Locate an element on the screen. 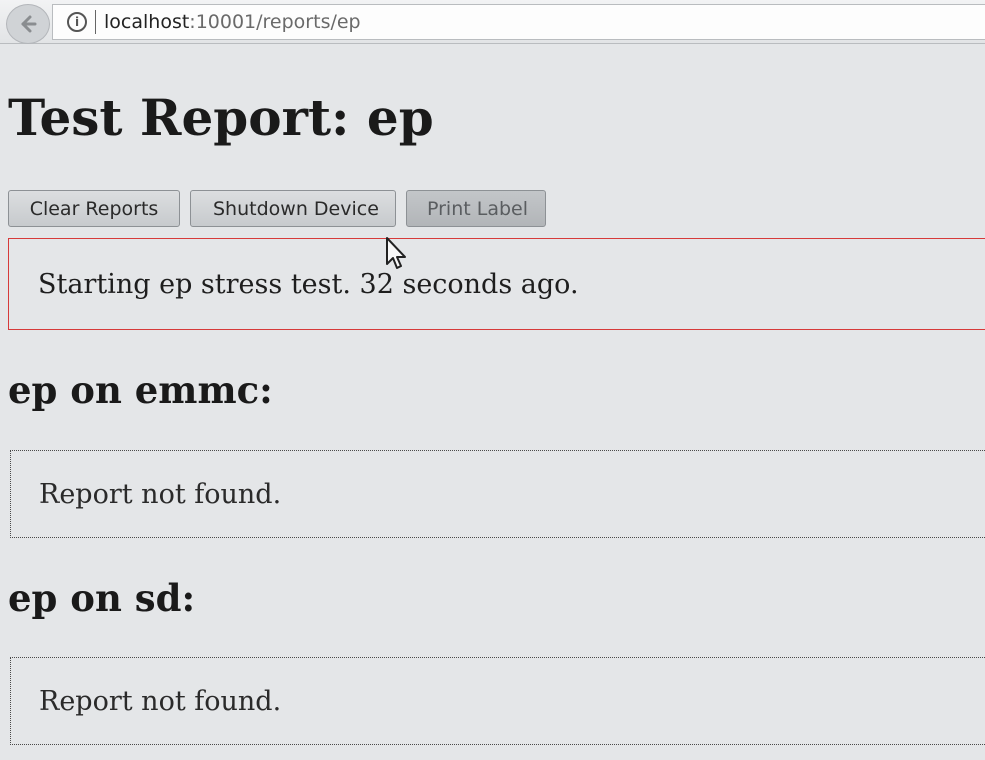 The width and height of the screenshot is (985, 760). mouse-pointer-icon is located at coordinates (396, 253).